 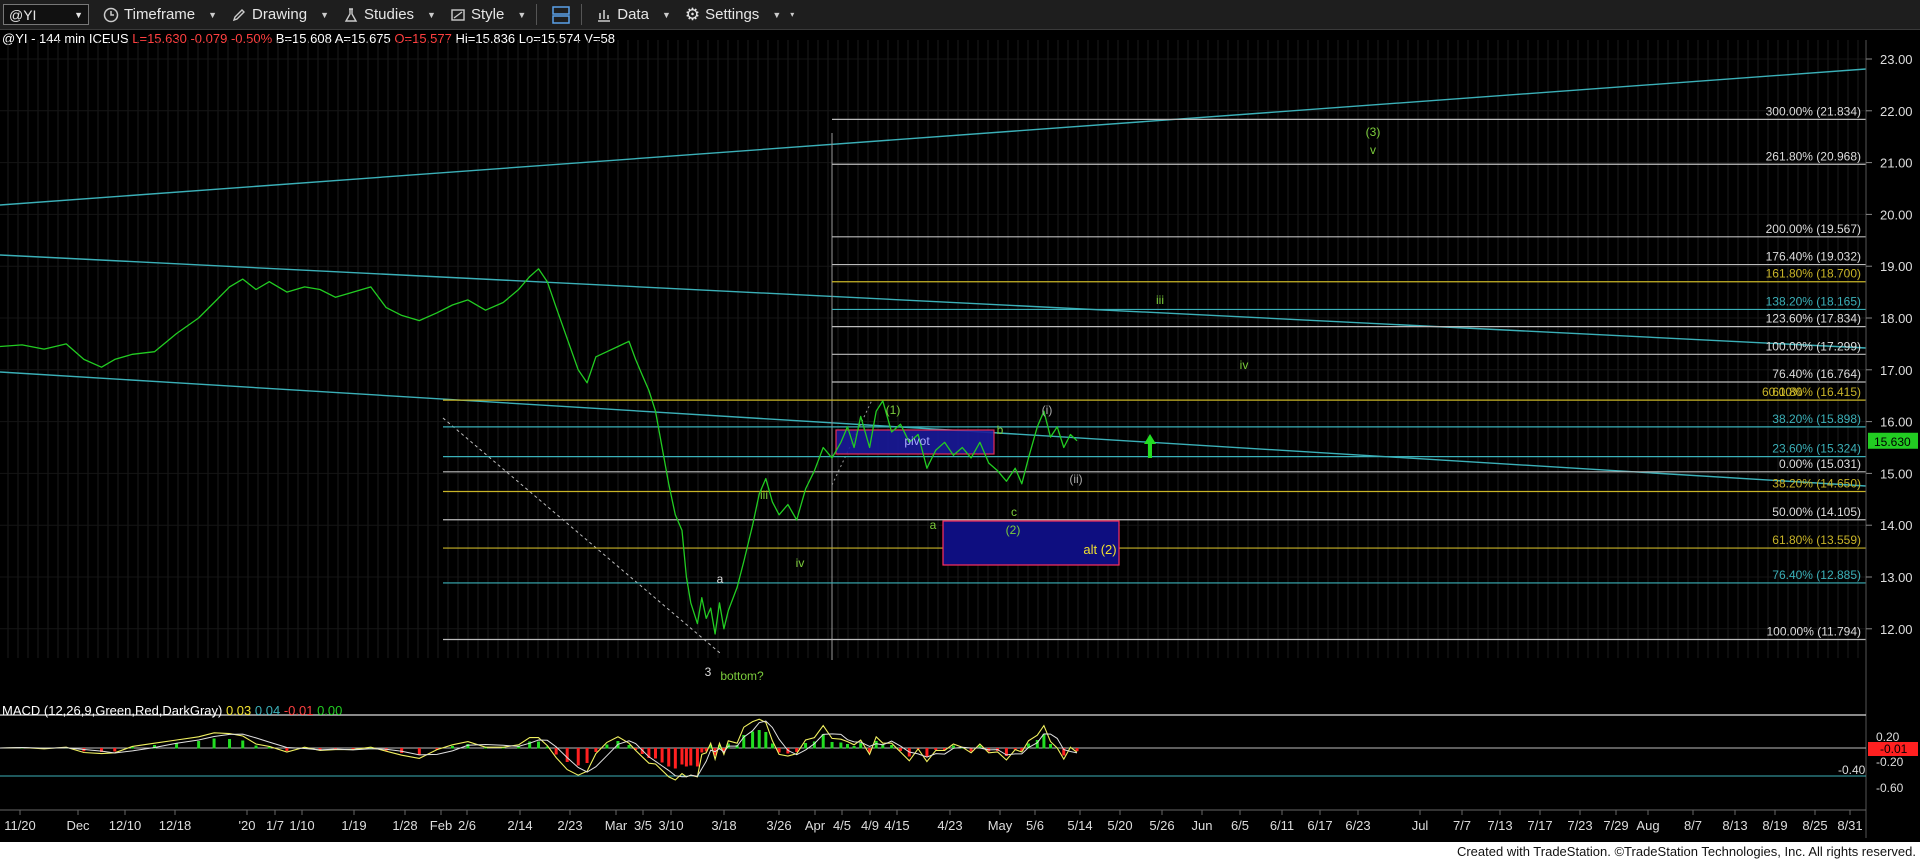 I want to click on chevron-down-icon: ▾, so click(x=792, y=14).